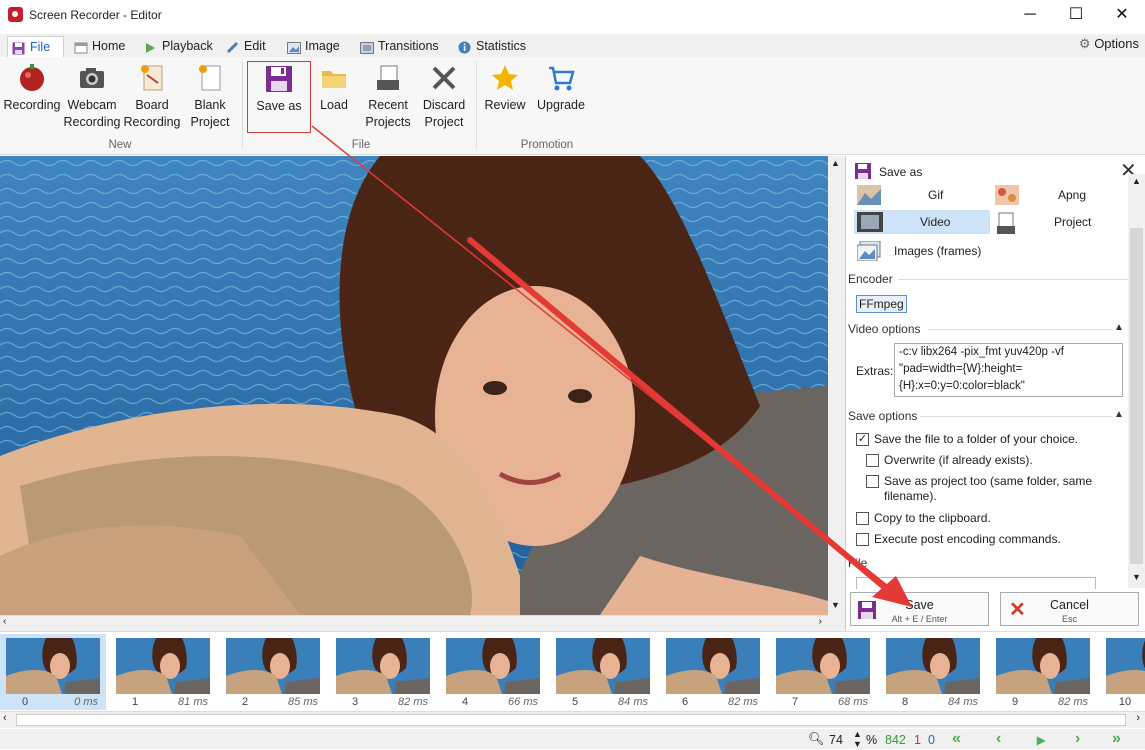 This screenshot has width=1145, height=750. Describe the element at coordinates (397, 47) in the screenshot. I see `tab-transitions: Transitions` at that location.